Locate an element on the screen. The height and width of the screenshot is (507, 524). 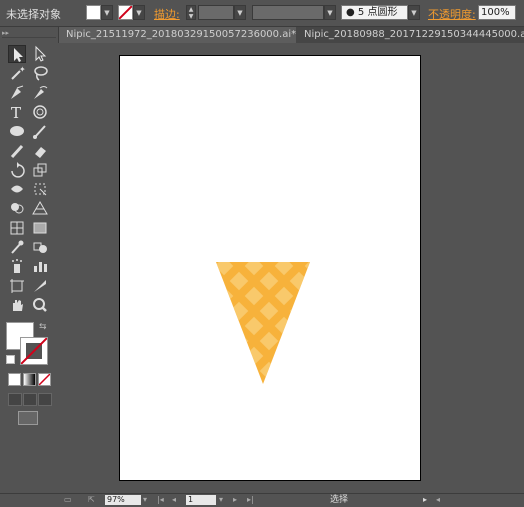
brush-definition-label: 5 点圆形 is located at coordinates (377, 12).